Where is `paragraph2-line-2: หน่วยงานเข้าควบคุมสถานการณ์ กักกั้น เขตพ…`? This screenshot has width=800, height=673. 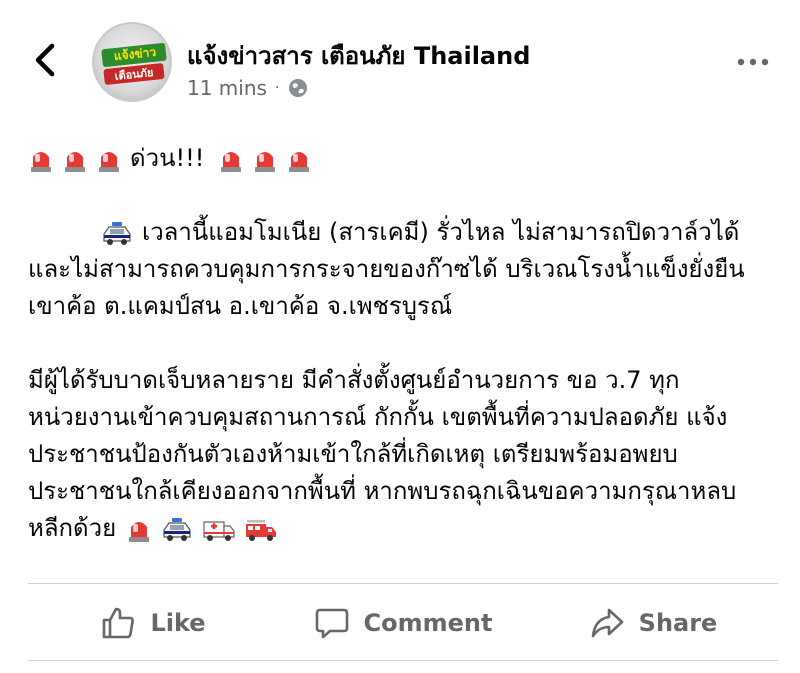
paragraph2-line-2: หน่วยงานเข้าควบคุมสถานการณ์ กักกั้น เขตพ… is located at coordinates (378, 417).